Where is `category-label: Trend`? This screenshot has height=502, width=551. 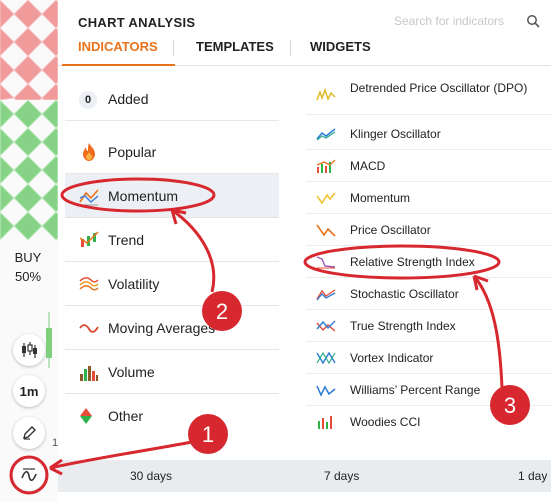
category-label: Trend is located at coordinates (126, 240).